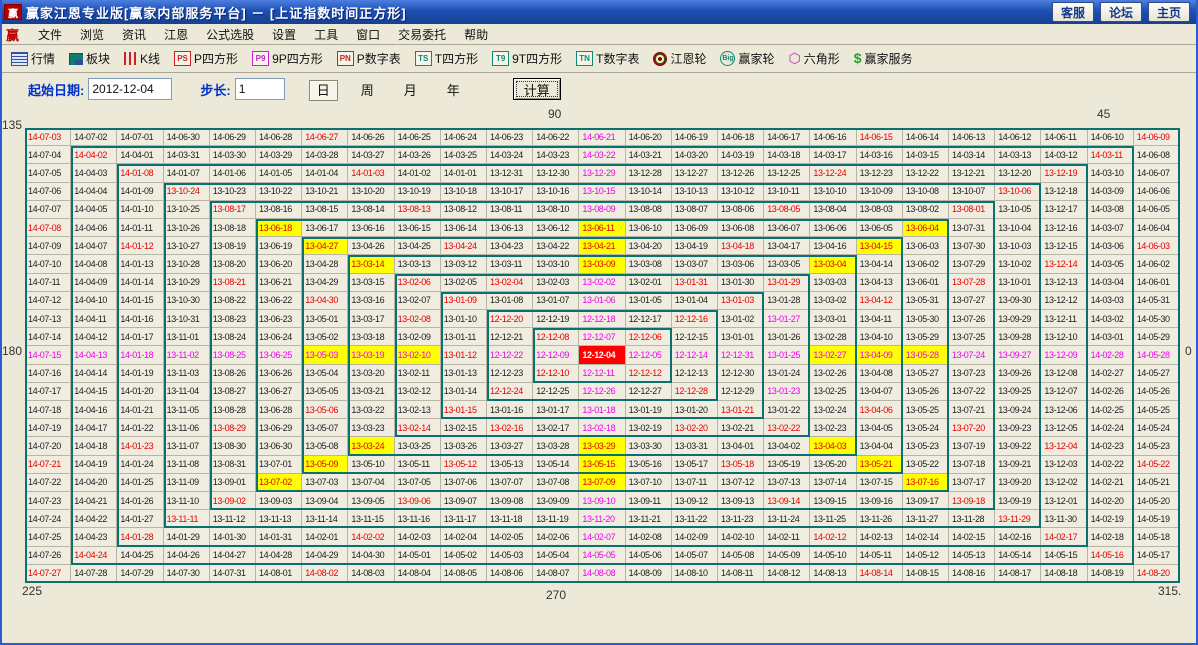 The height and width of the screenshot is (645, 1198). What do you see at coordinates (142, 58) in the screenshot?
I see `toolbar-button-K线: K线` at bounding box center [142, 58].